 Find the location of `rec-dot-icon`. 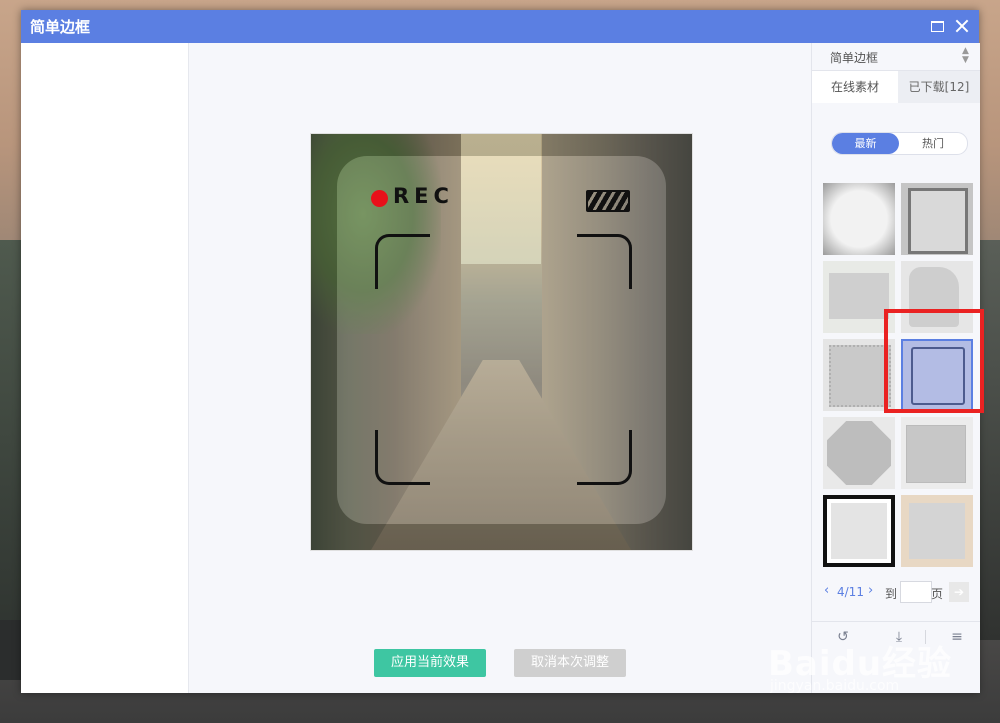

rec-dot-icon is located at coordinates (379, 198).